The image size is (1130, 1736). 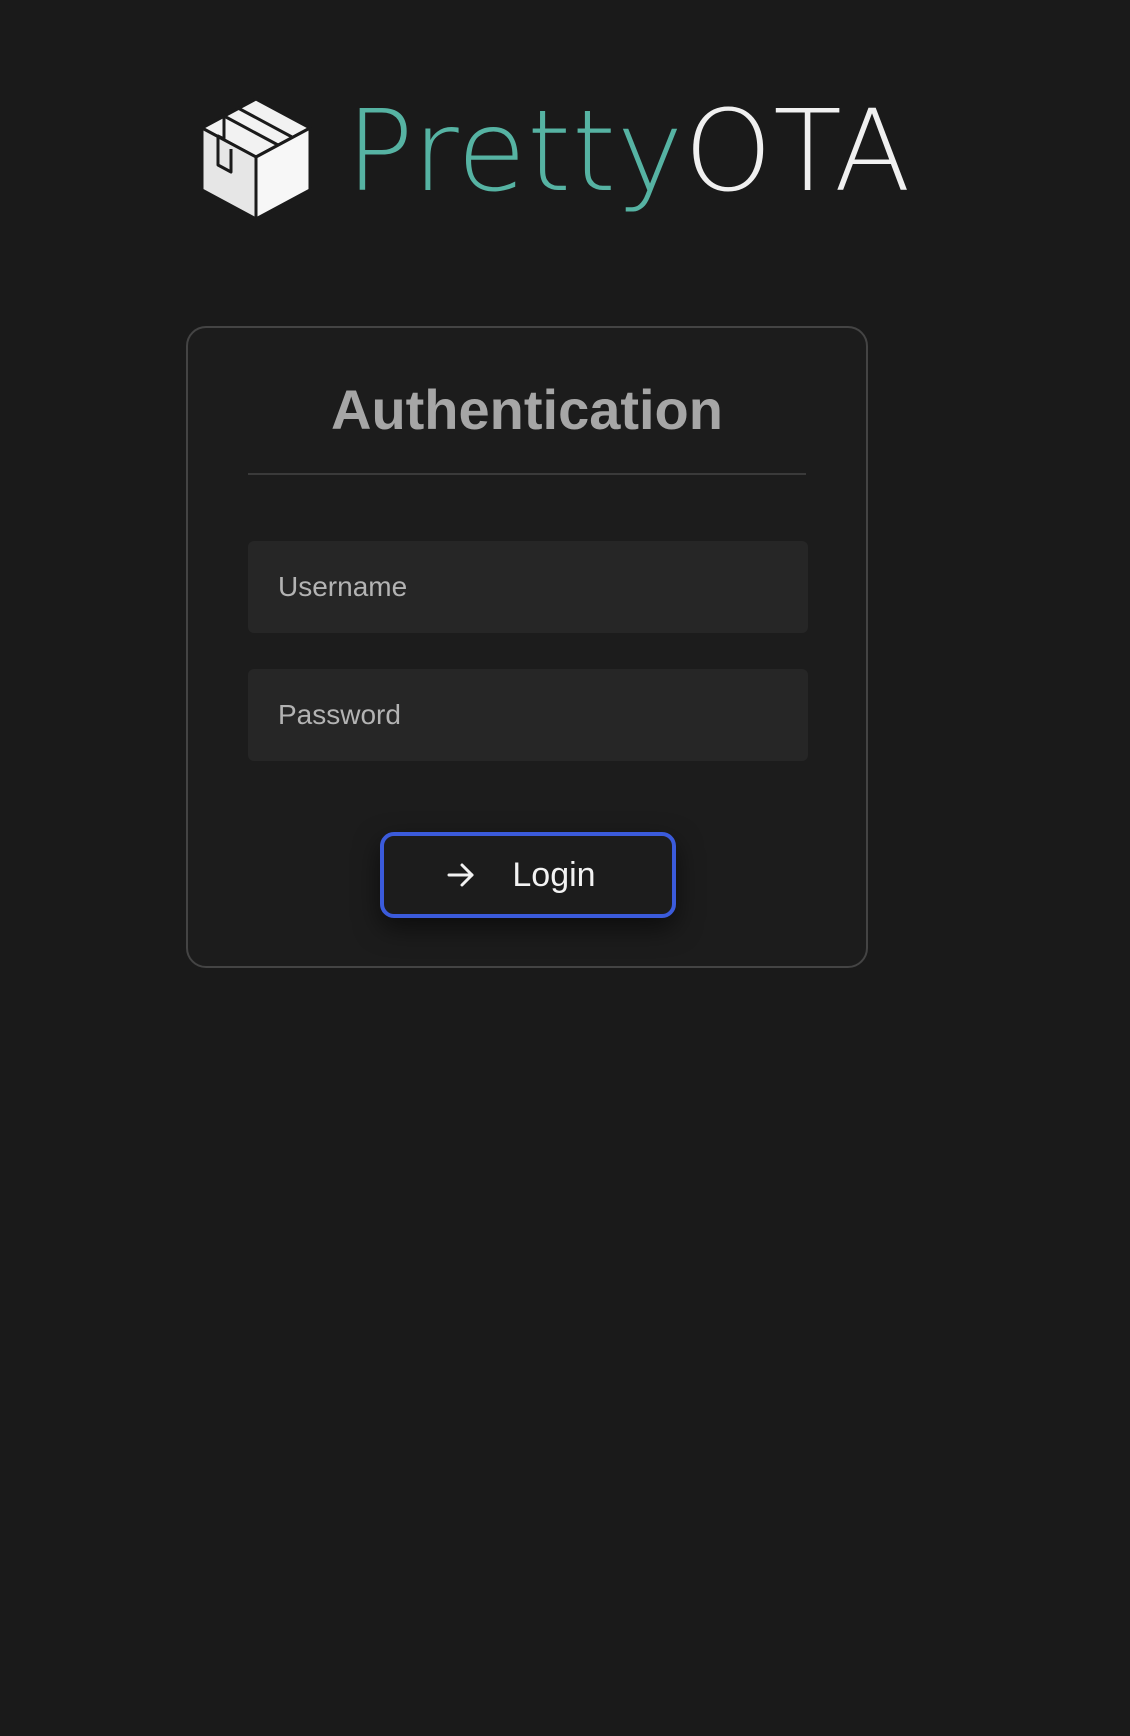 What do you see at coordinates (528, 715) in the screenshot?
I see `password-input` at bounding box center [528, 715].